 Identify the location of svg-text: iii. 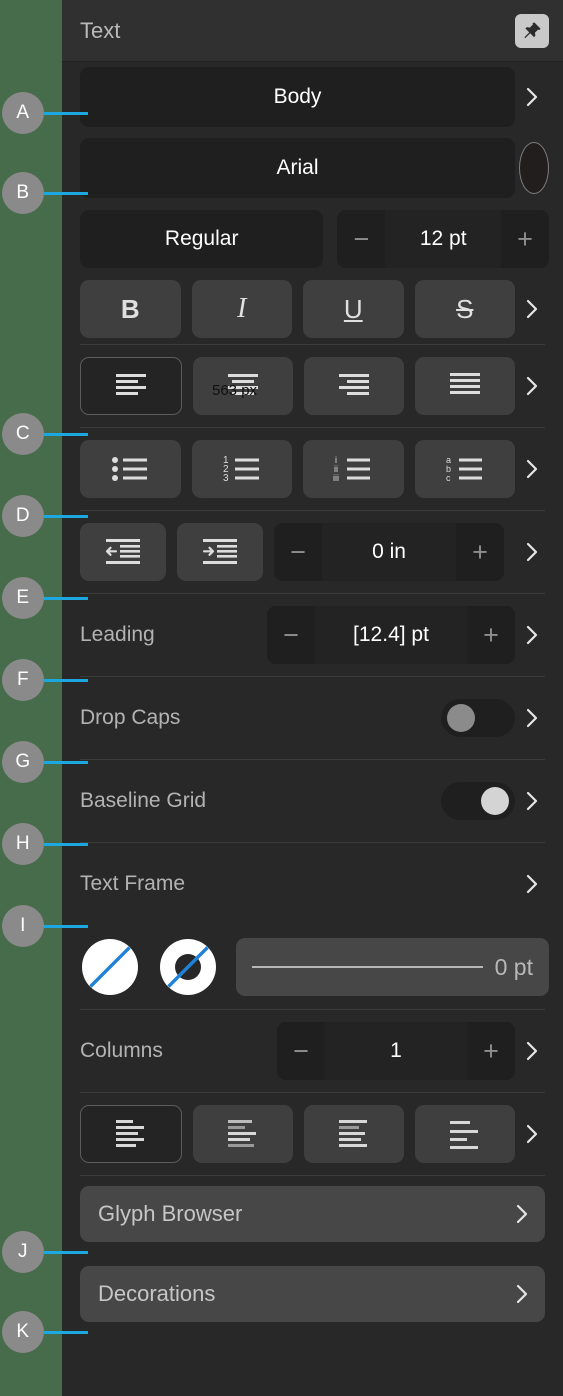
(336, 478).